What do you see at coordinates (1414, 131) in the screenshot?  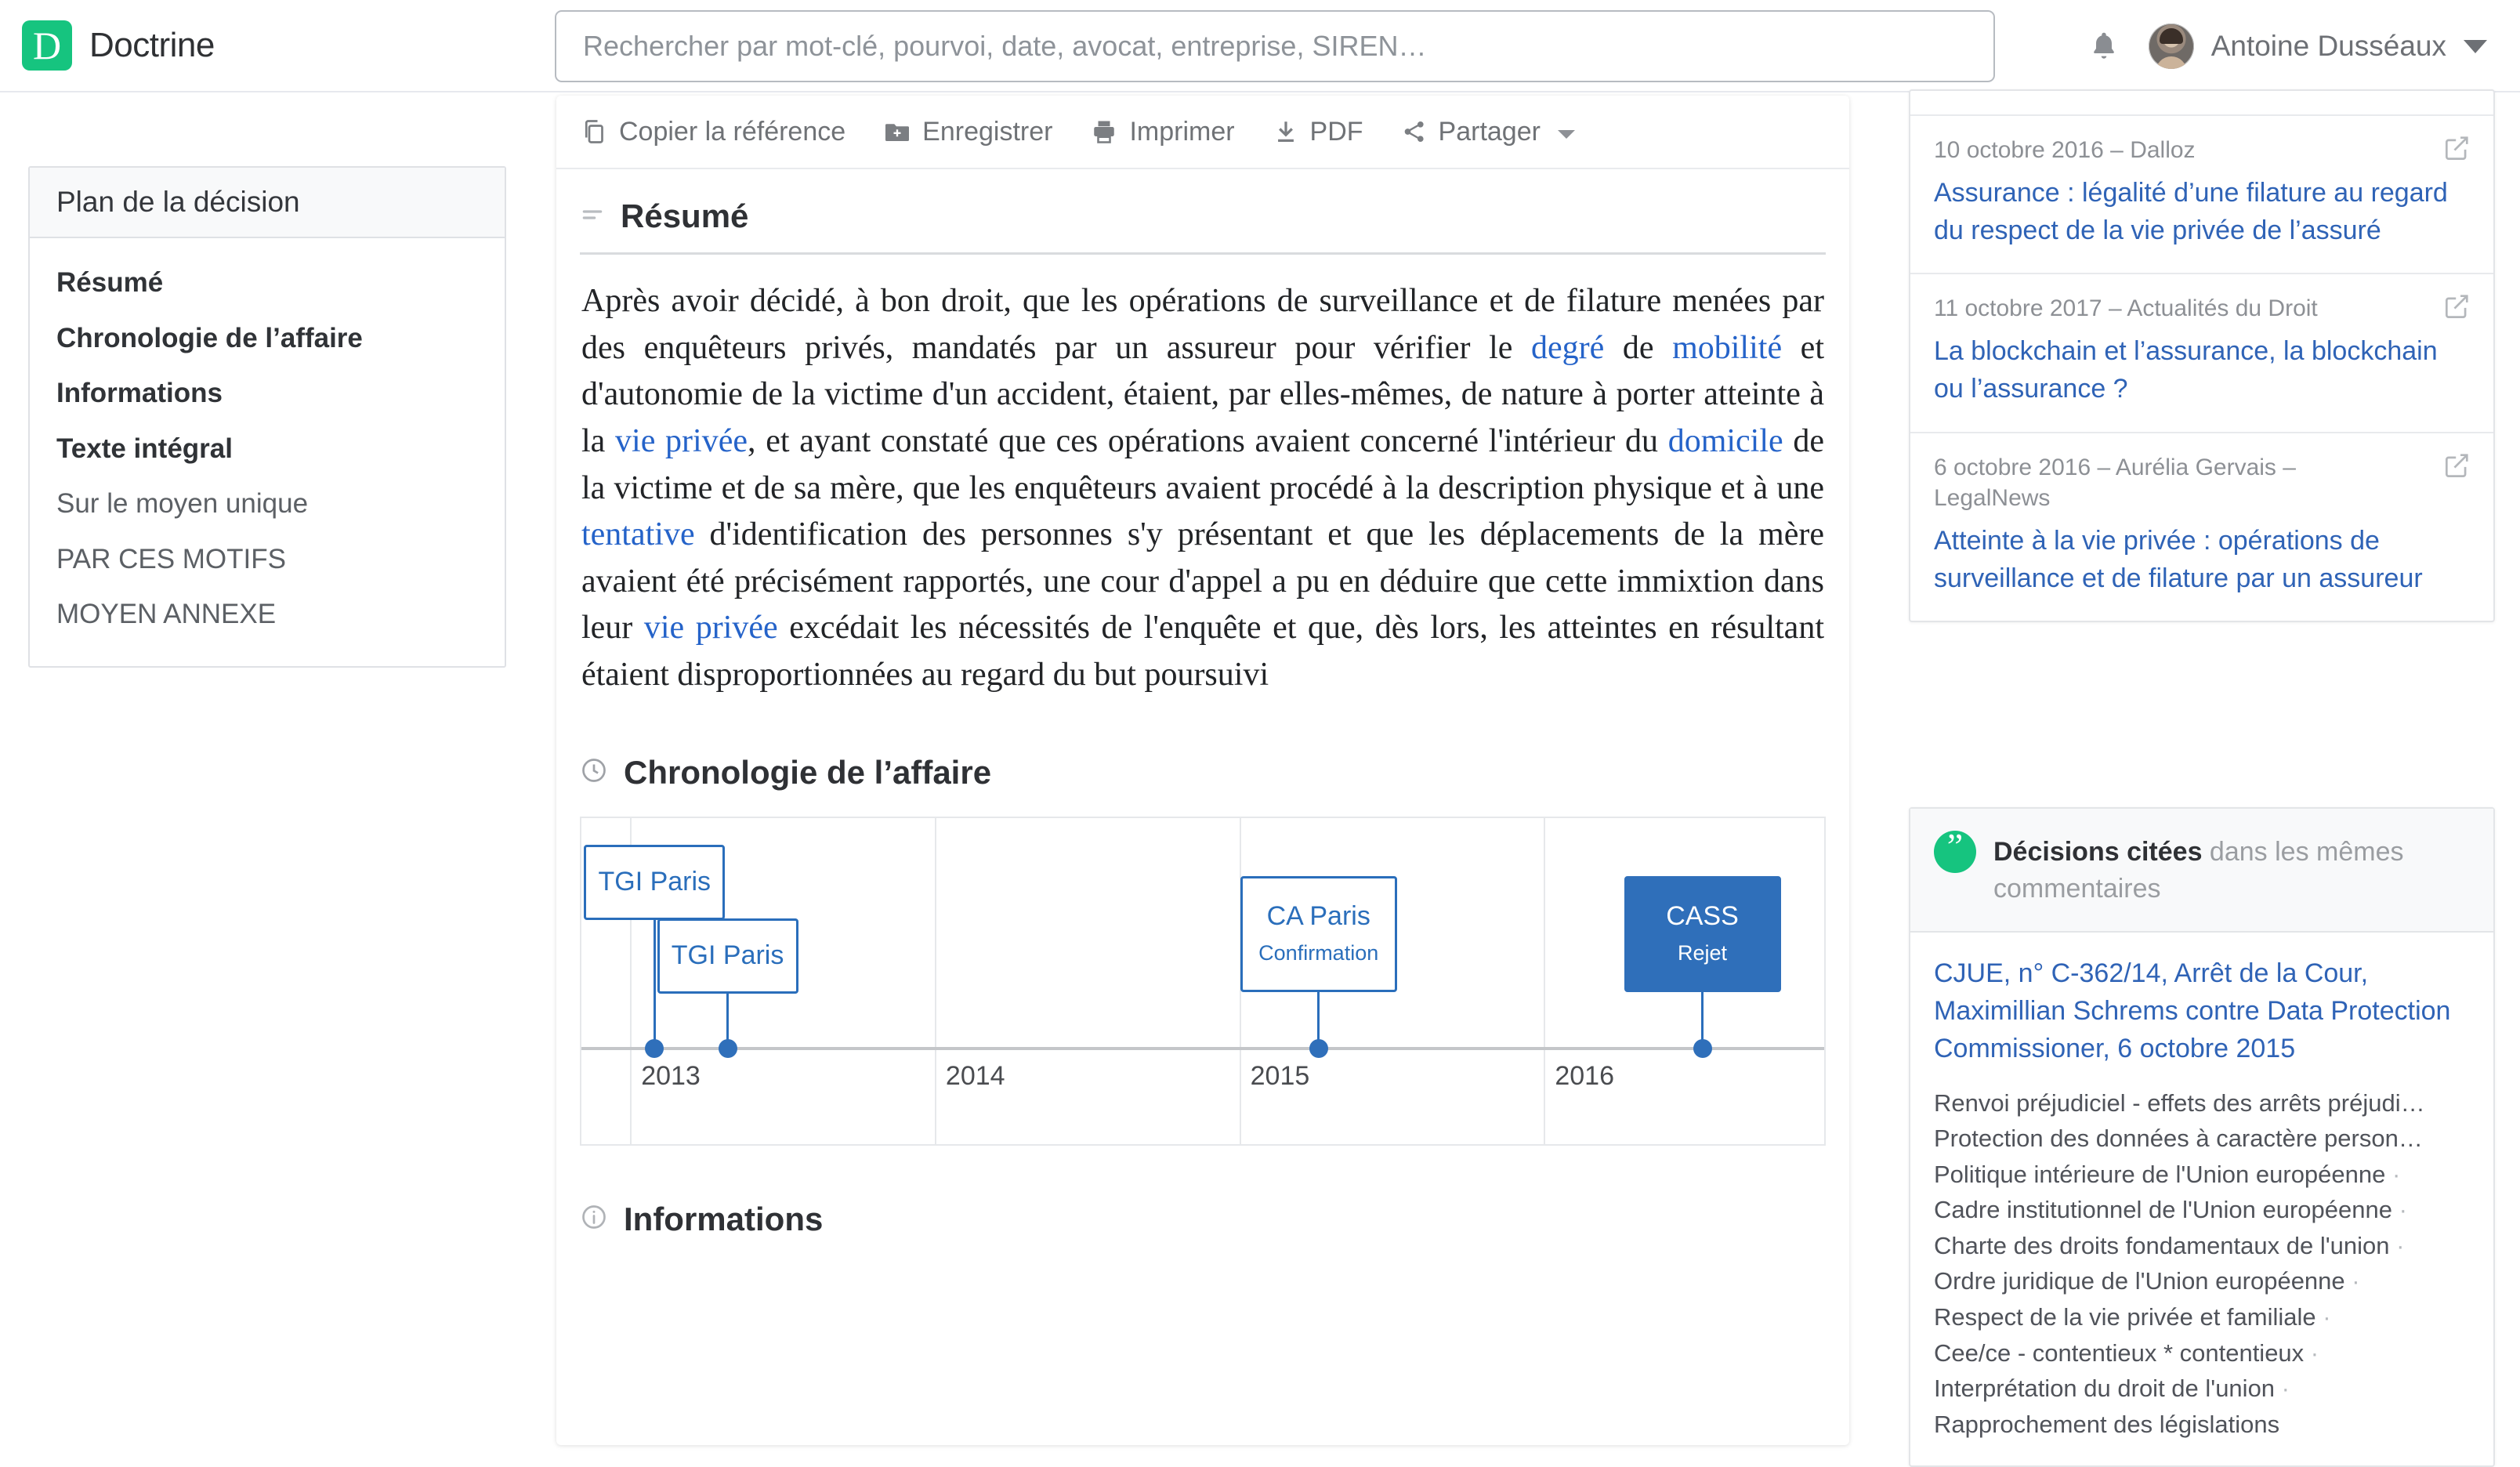 I see `share-icon` at bounding box center [1414, 131].